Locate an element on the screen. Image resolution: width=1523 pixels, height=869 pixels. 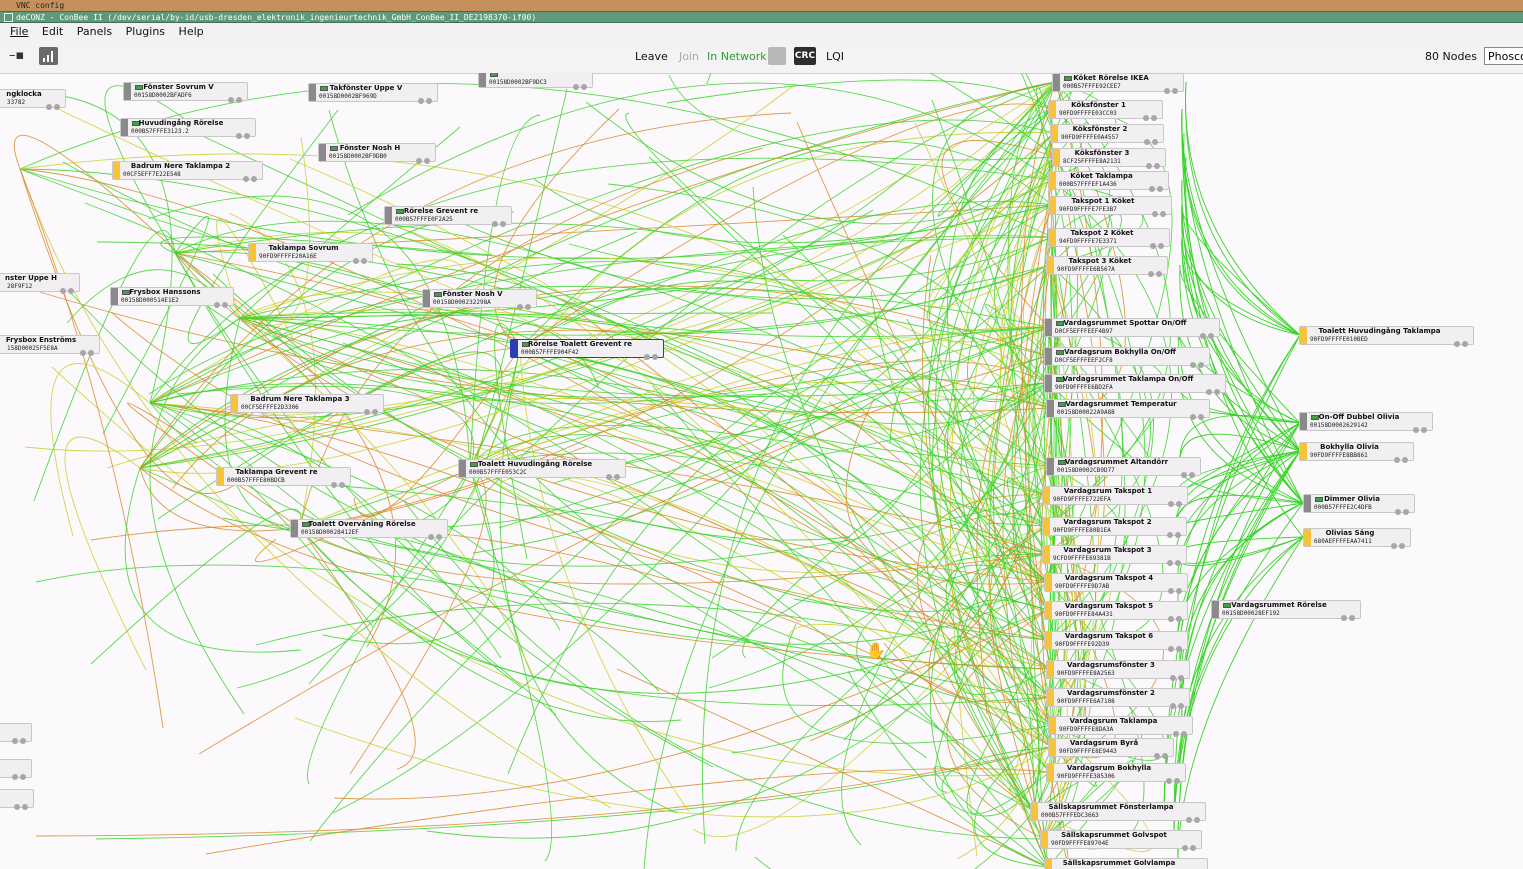
network-node: Huvudingång Rörelse 000B57FFFE3123.2 is located at coordinates (188, 128).